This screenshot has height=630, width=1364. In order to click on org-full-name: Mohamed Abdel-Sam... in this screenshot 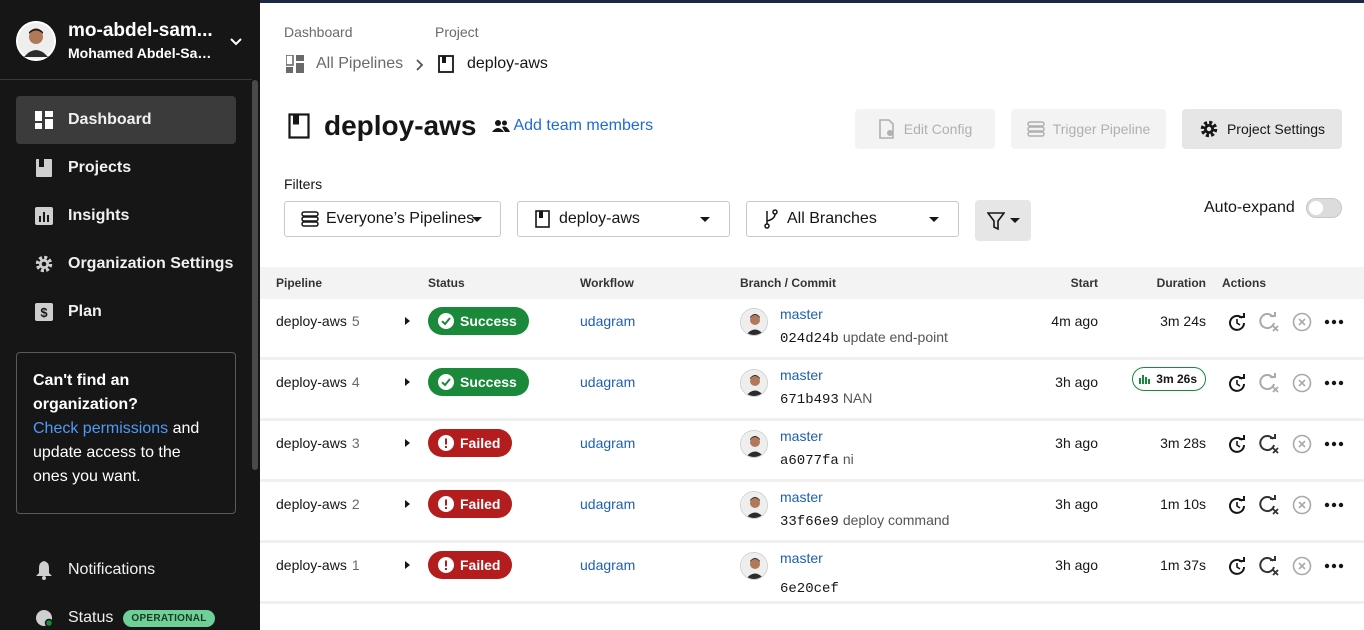, I will do `click(143, 53)`.